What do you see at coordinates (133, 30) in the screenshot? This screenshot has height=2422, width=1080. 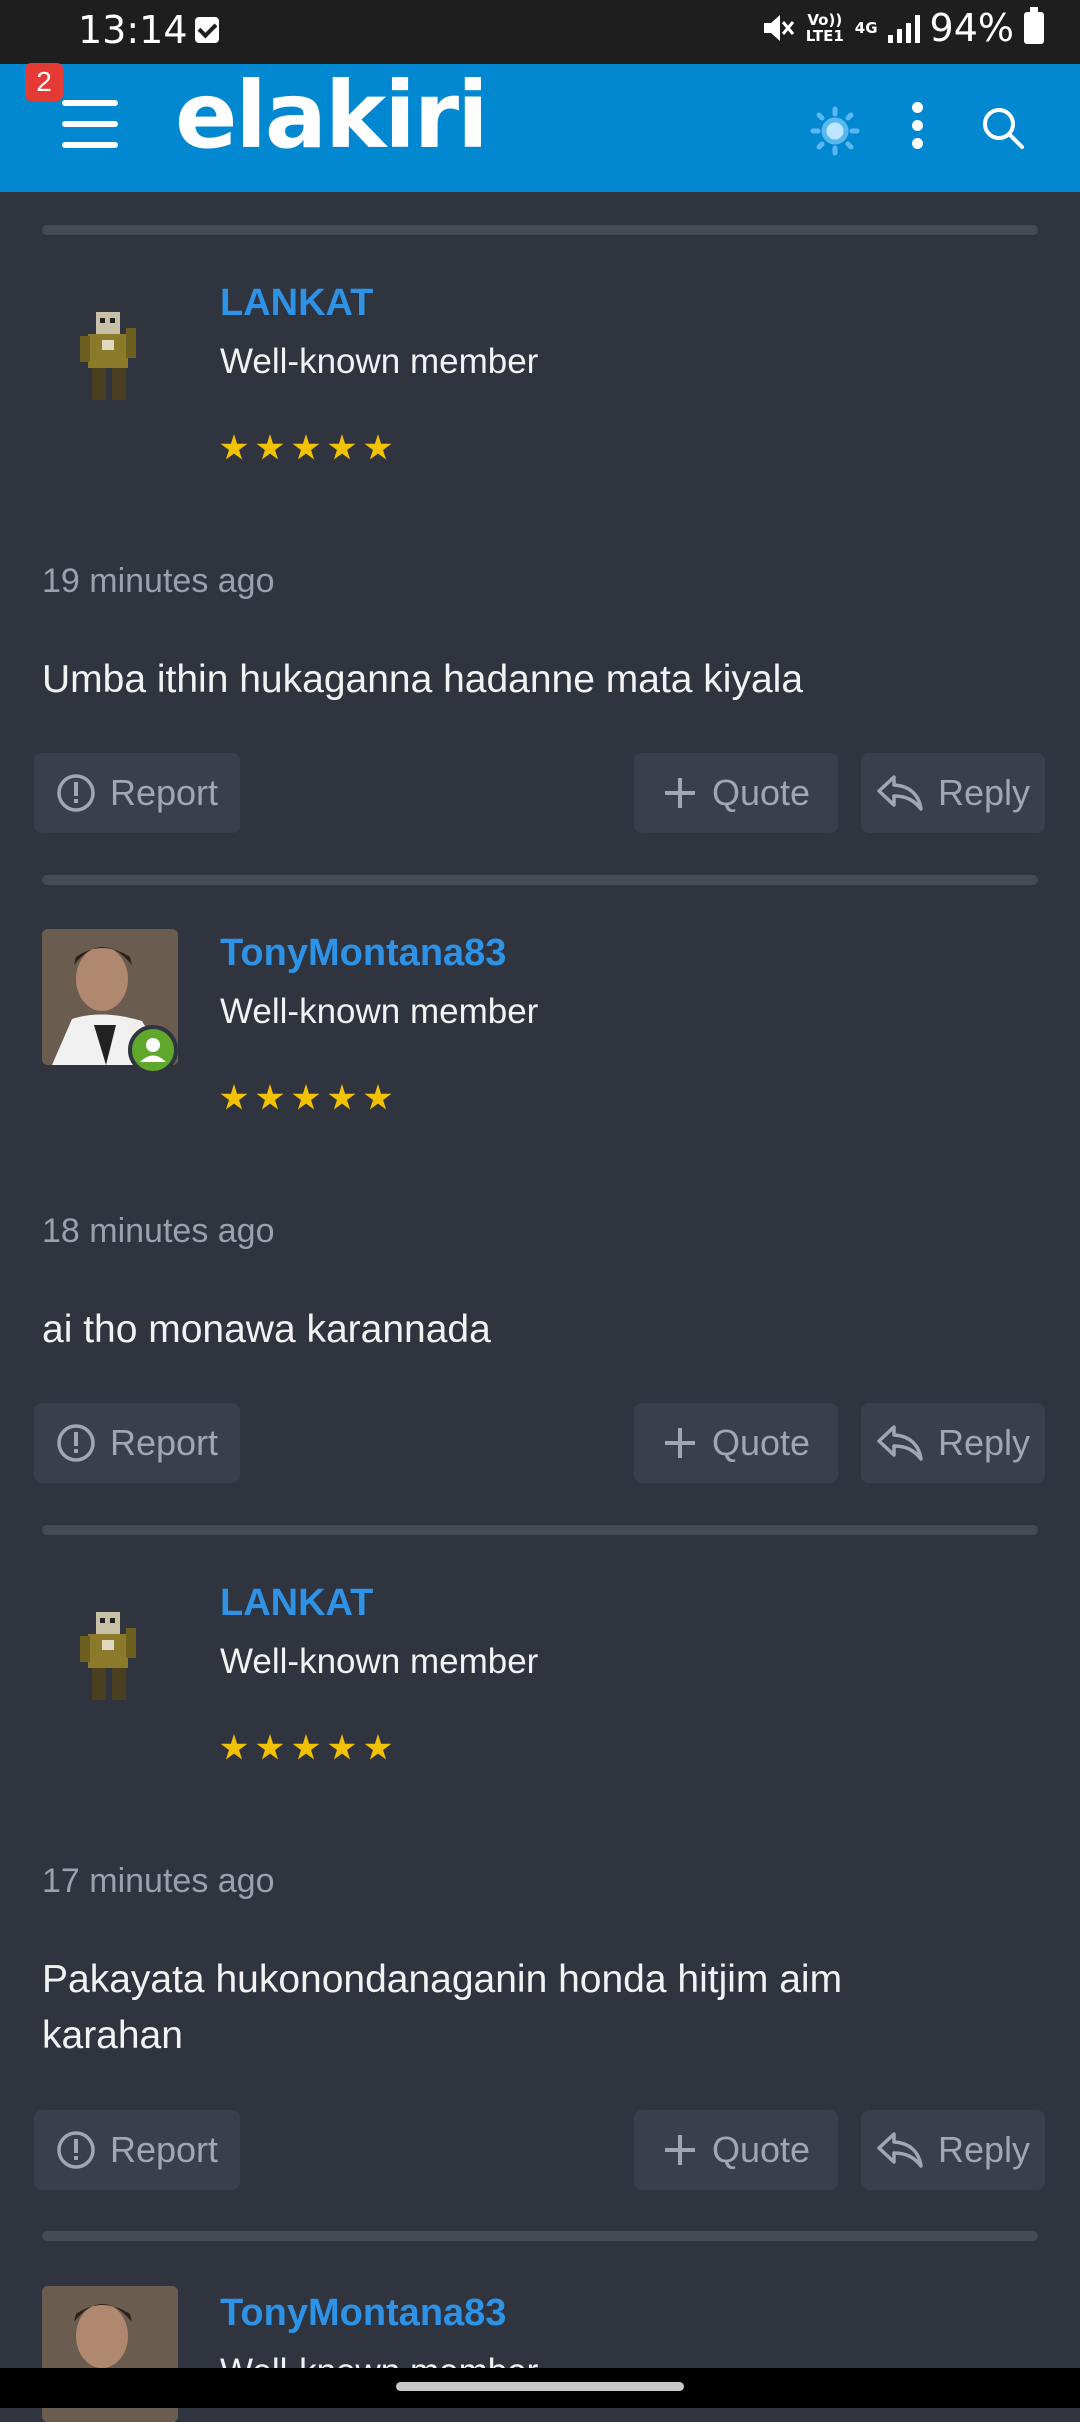 I see `status-time: 13:14` at bounding box center [133, 30].